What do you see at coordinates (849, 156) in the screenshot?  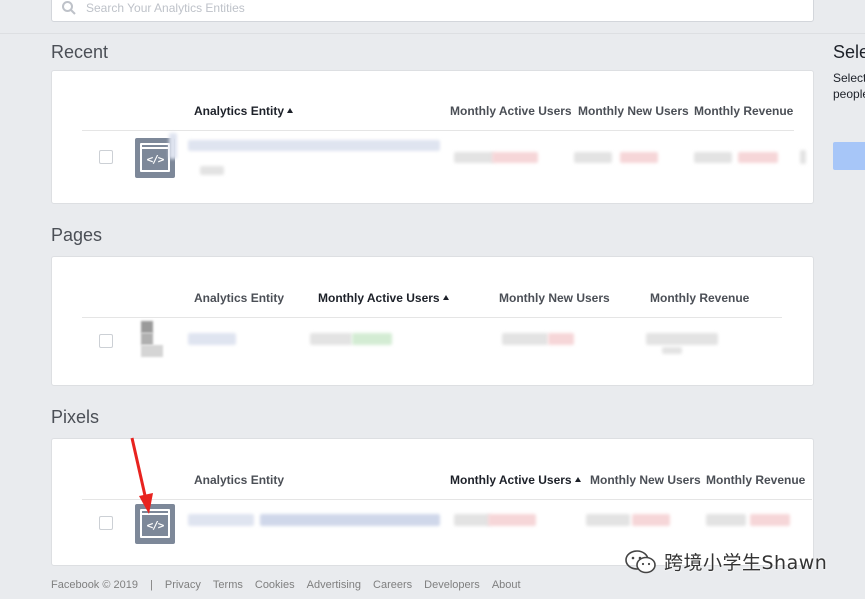 I see `right-panel-button` at bounding box center [849, 156].